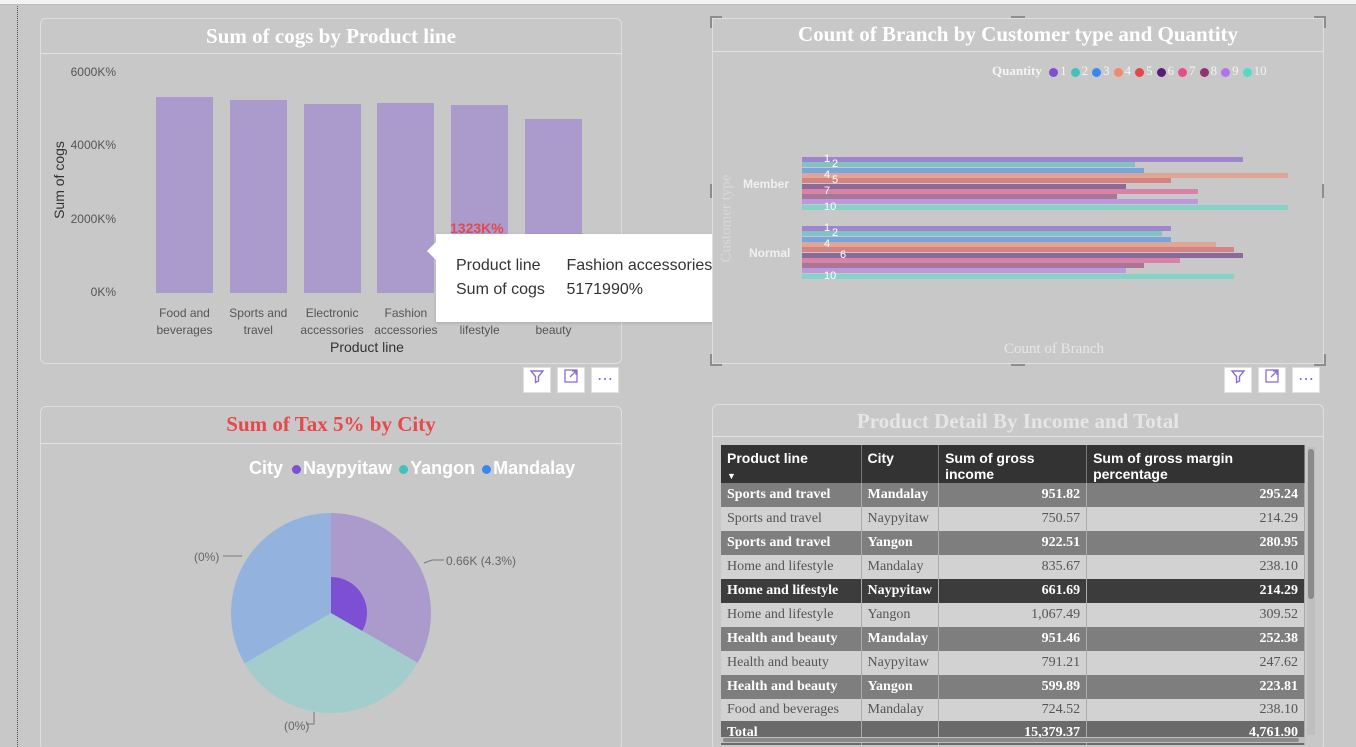  What do you see at coordinates (553, 330) in the screenshot?
I see `x-category-label: beauty` at bounding box center [553, 330].